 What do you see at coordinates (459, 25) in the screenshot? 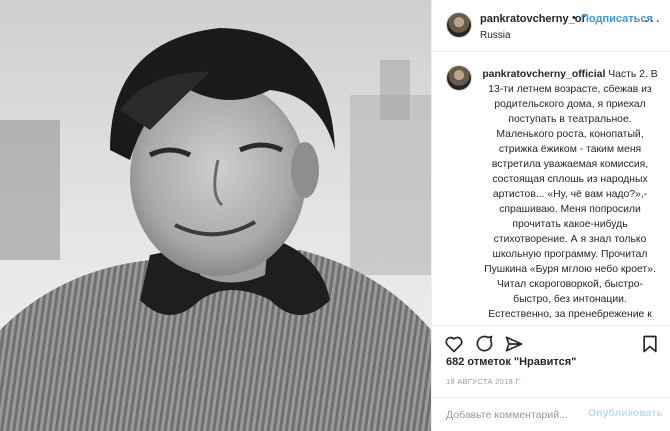
I see `author-avatar` at bounding box center [459, 25].